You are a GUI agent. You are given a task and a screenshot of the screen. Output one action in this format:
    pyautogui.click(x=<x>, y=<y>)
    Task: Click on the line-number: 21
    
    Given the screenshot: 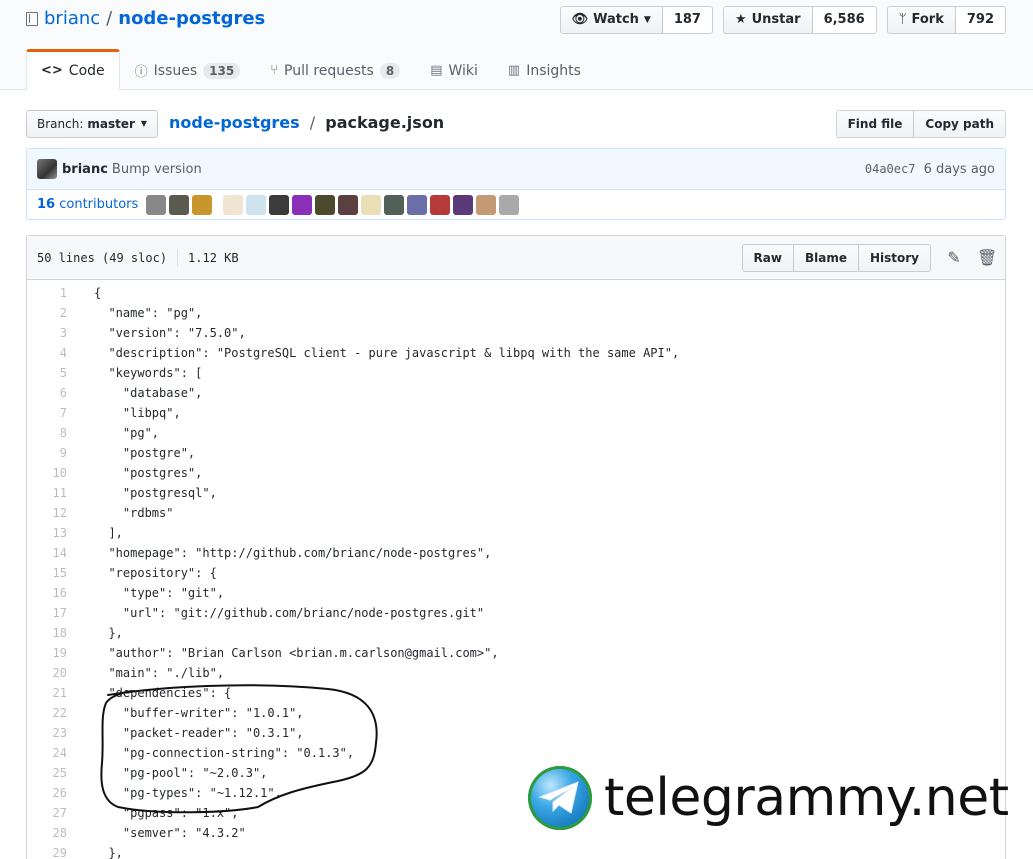 What is the action you would take?
    pyautogui.click(x=52, y=693)
    